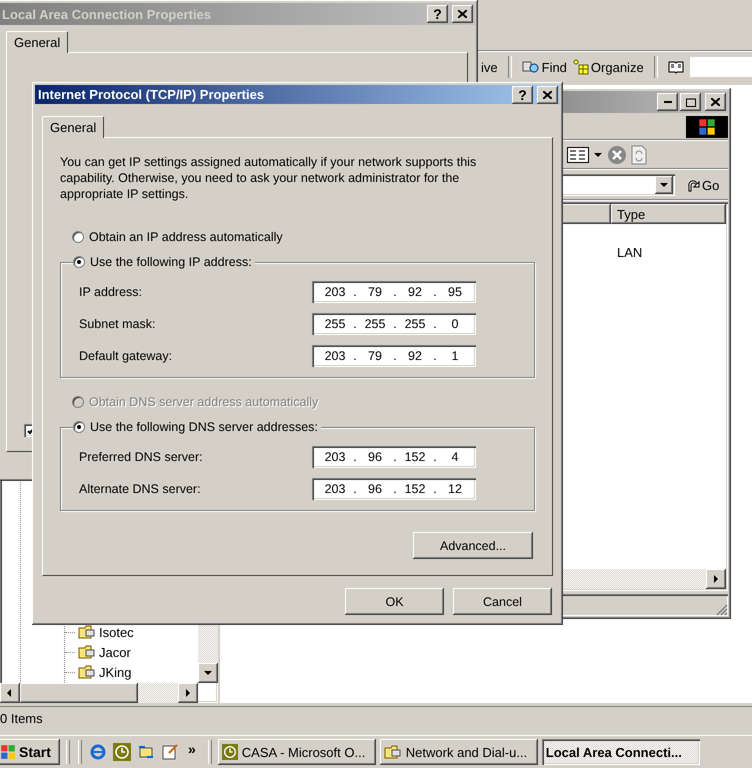 The width and height of the screenshot is (752, 768). I want to click on maximize-button, so click(690, 102).